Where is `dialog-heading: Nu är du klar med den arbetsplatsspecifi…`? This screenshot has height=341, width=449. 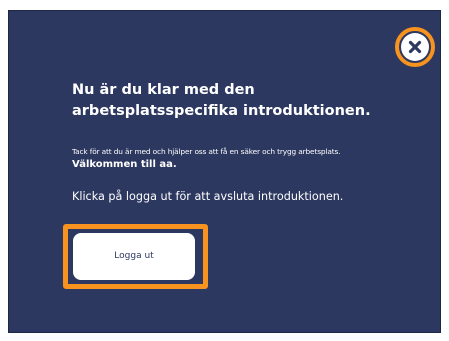
dialog-heading: Nu är du klar med den arbetsplatsspecifi… is located at coordinates (221, 100).